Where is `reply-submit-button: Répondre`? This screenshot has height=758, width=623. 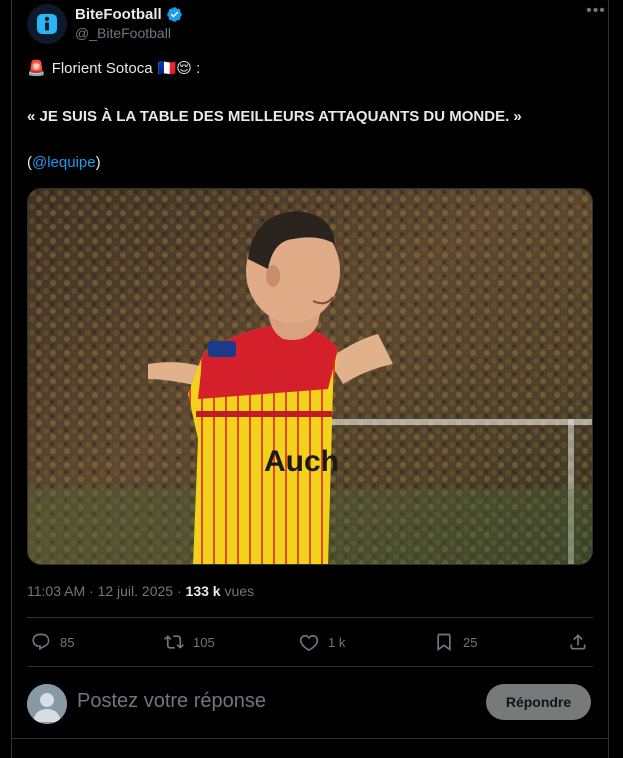
reply-submit-button: Répondre is located at coordinates (538, 702).